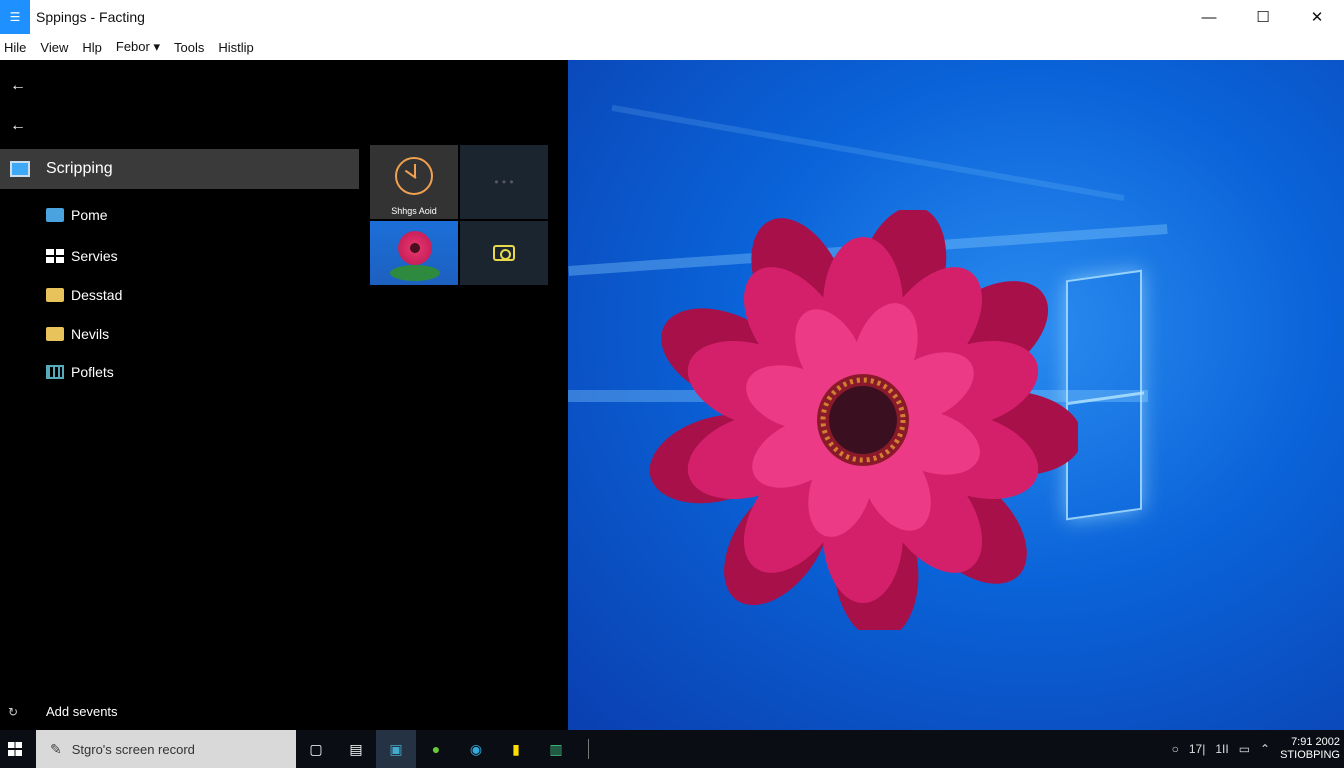 Image resolution: width=1344 pixels, height=768 pixels. I want to click on system-tray: ○ 17| 1II ▭ ⌃ 7:91 2002 STIOBPING, so click(1258, 749).